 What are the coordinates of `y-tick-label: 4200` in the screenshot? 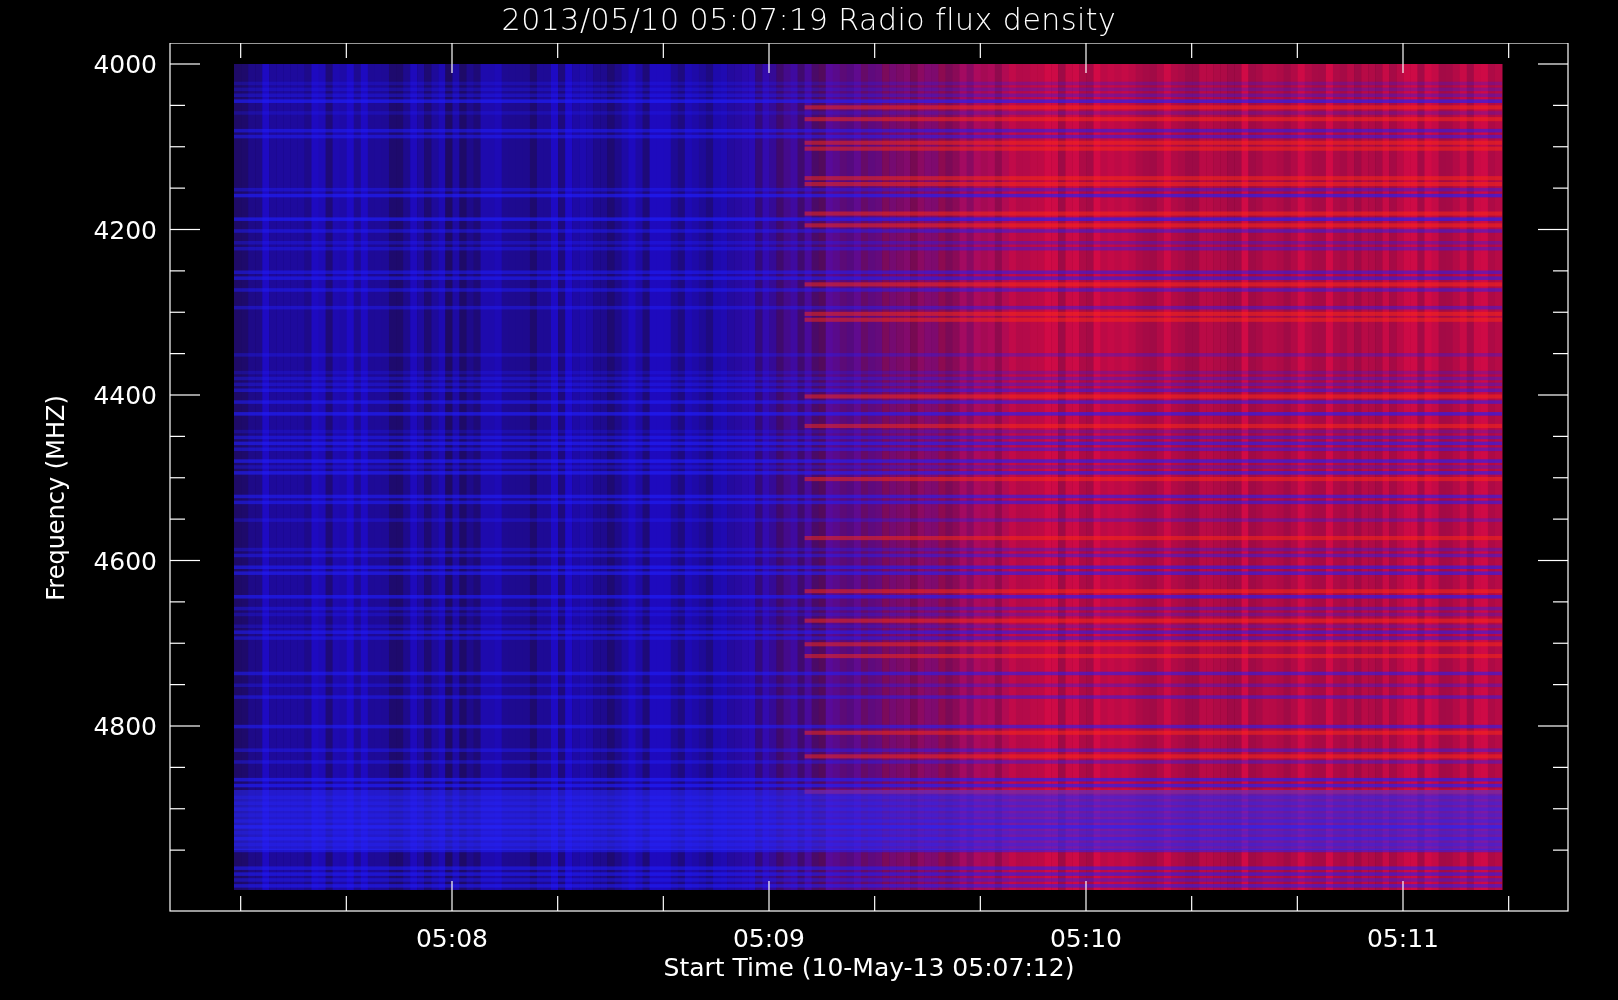 It's located at (125, 230).